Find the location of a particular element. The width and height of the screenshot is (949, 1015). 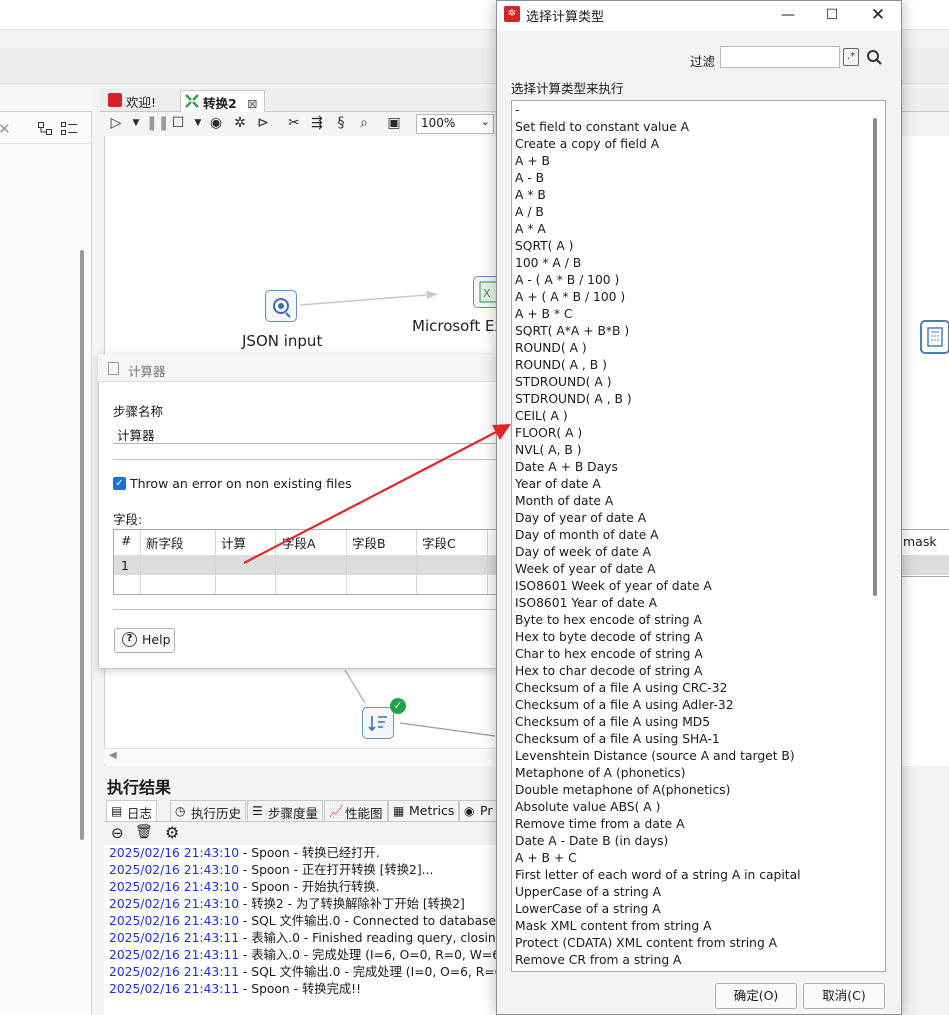

list-scrollbar is located at coordinates (875, 357).